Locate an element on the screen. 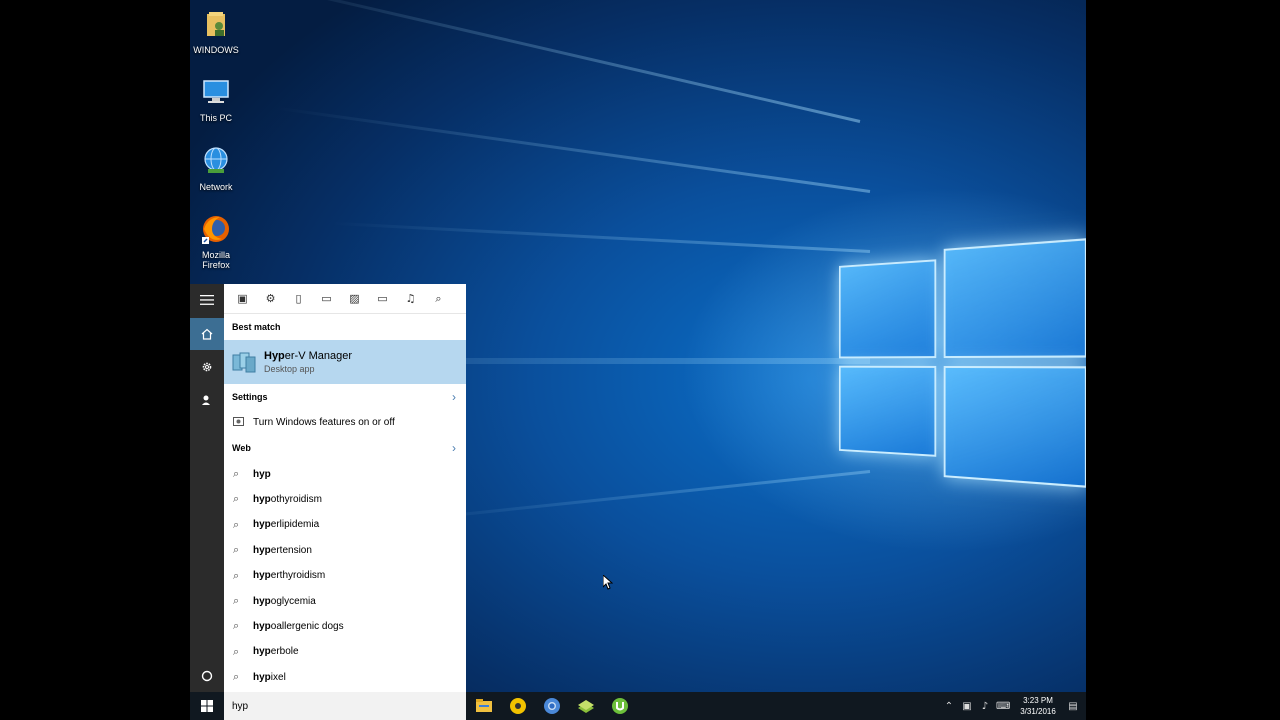  system-tray: ⌃ ▣ ♪ ⌨ 3:23 PM 3/31/2016 ▤ is located at coordinates (1013, 706).